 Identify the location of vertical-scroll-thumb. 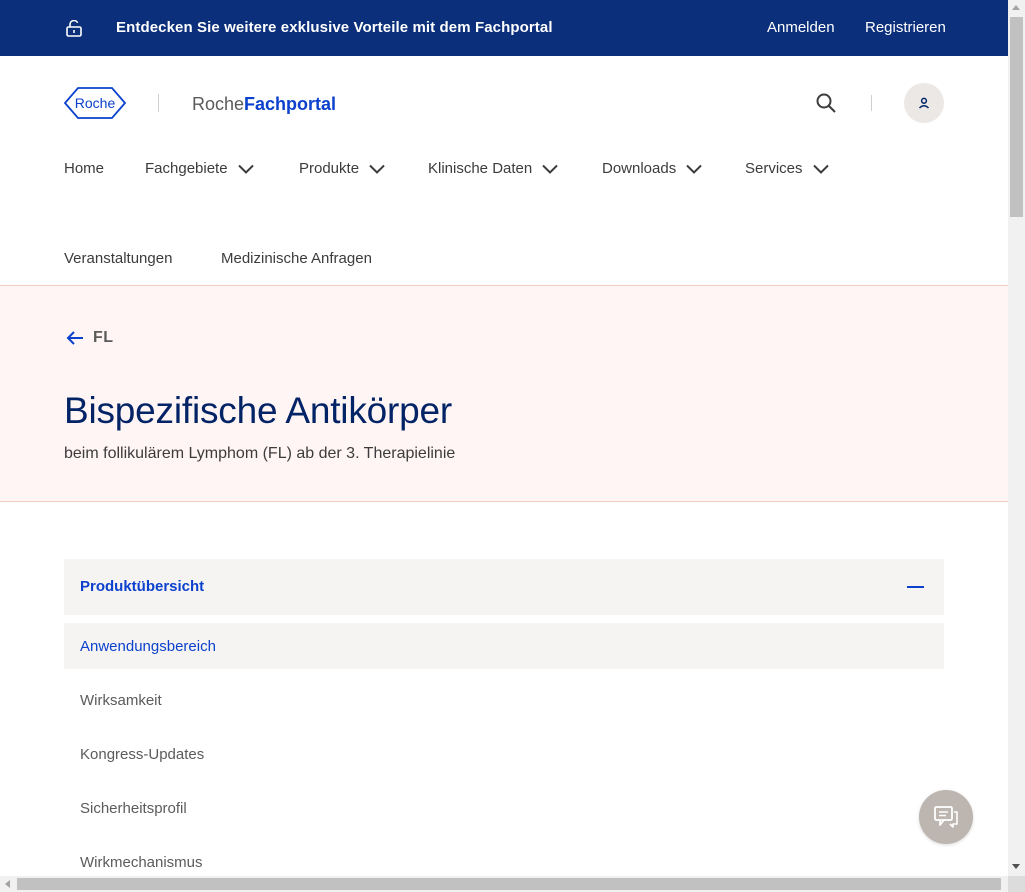
(1016, 117).